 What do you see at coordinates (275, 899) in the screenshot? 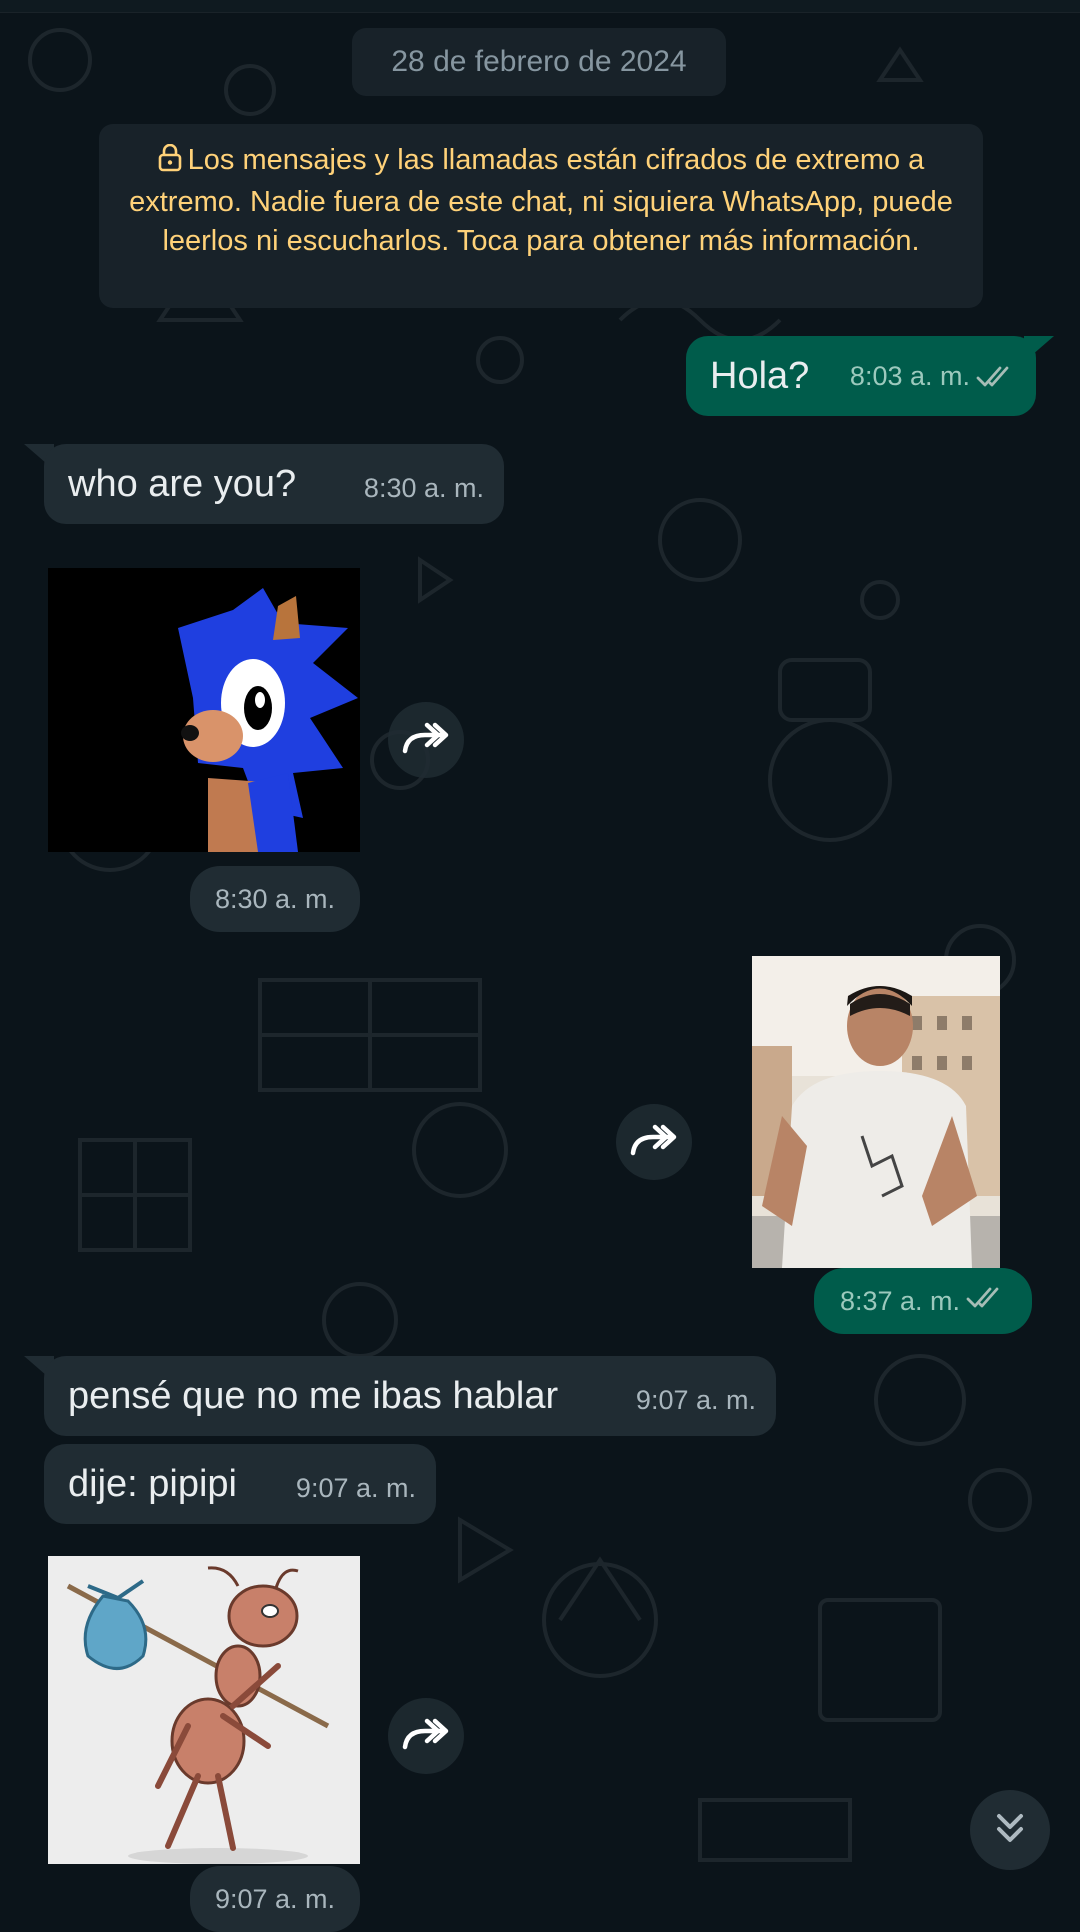
I see `sticker-time: 8:30 a. m.` at bounding box center [275, 899].